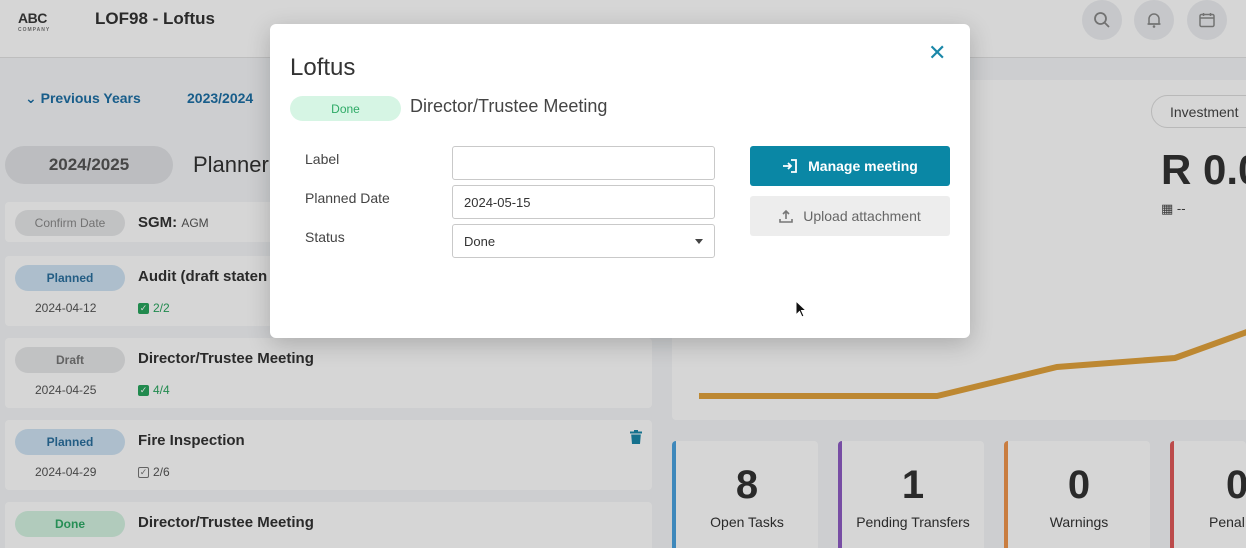 This screenshot has height=548, width=1246. What do you see at coordinates (322, 159) in the screenshot?
I see `label-field-label: Label` at bounding box center [322, 159].